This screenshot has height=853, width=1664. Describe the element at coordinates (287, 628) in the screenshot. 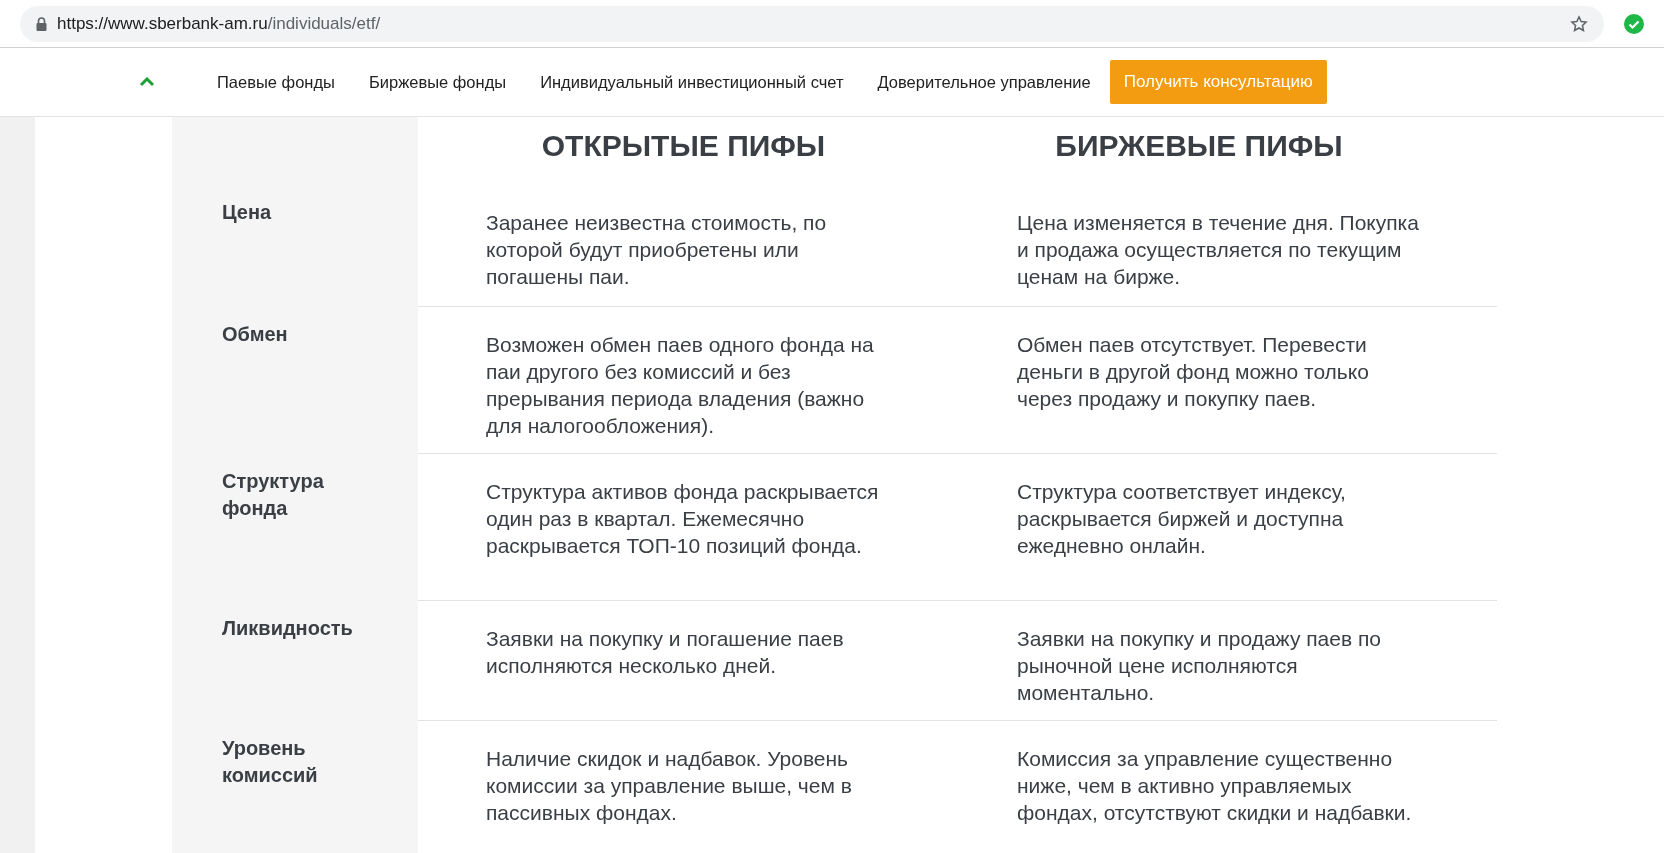

I see `row-label: Ликвидность` at that location.